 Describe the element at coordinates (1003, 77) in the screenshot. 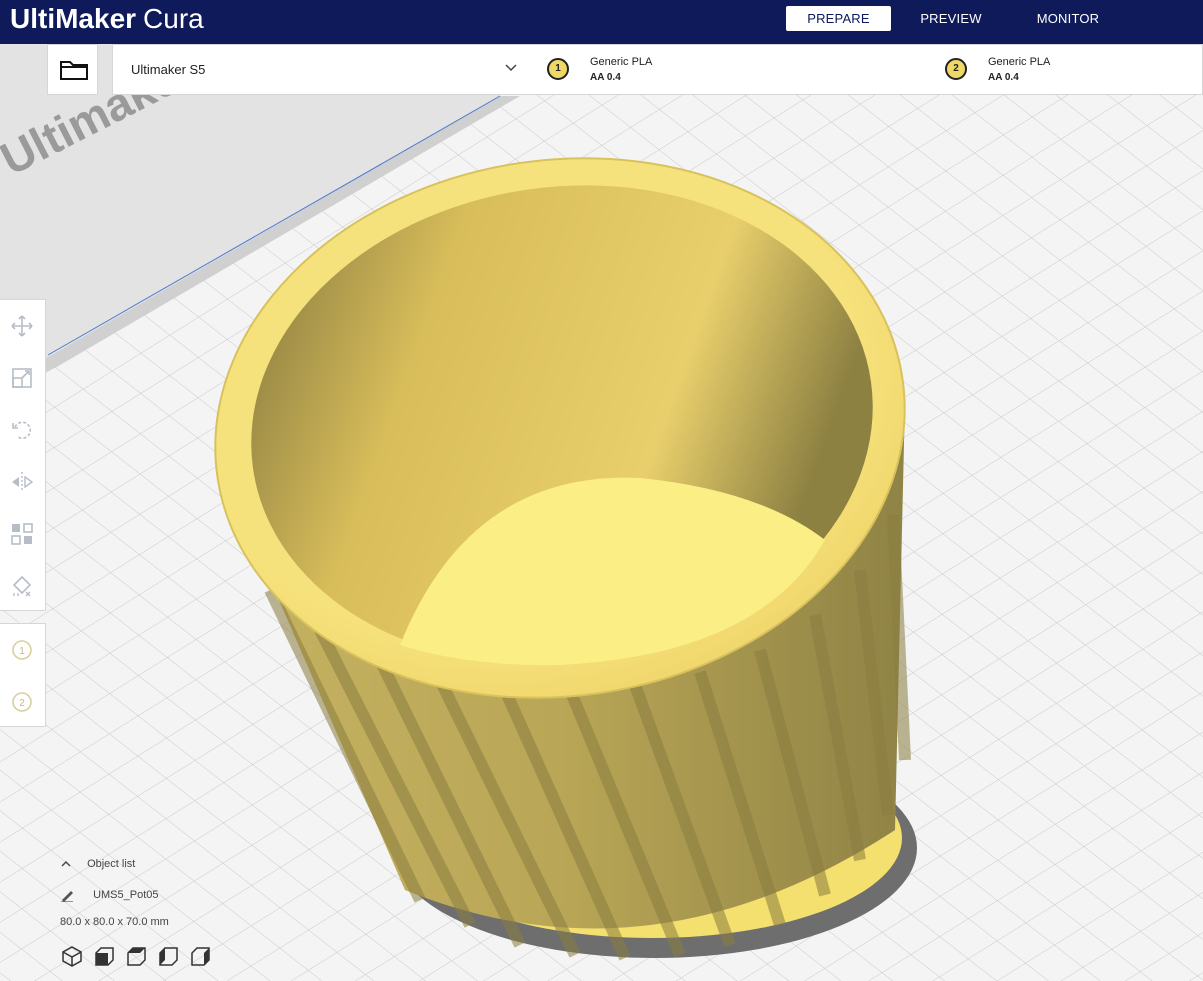

I see `extruder-2-nozzle: AA 0.4` at that location.